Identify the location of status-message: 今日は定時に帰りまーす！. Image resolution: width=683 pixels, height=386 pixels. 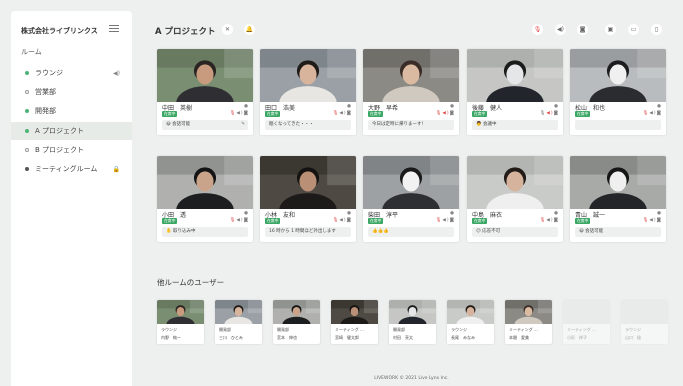
(411, 125).